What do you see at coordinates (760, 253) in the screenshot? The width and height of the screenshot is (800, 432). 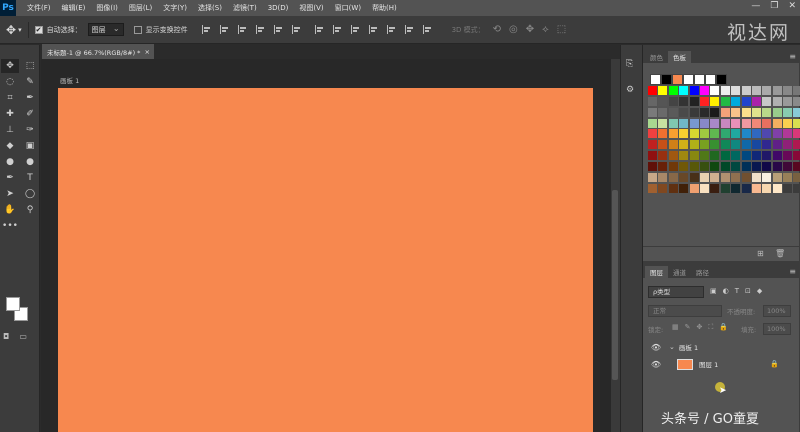 I see `new-swatch-icon: ⊞` at bounding box center [760, 253].